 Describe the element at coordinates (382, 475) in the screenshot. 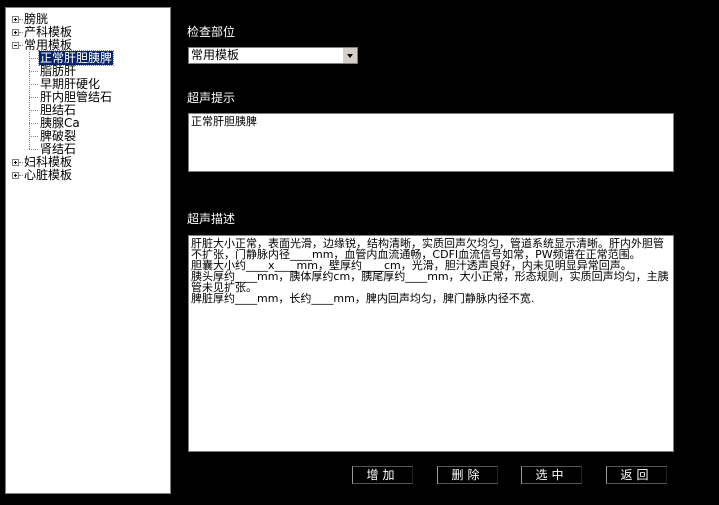

I see `add-button: 增加` at that location.